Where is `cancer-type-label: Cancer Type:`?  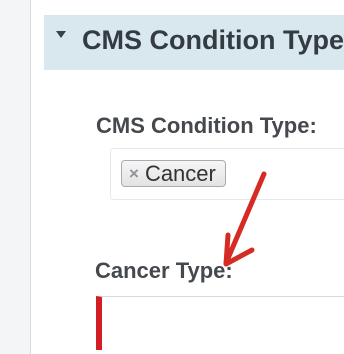 cancer-type-label: Cancer Type: is located at coordinates (164, 270).